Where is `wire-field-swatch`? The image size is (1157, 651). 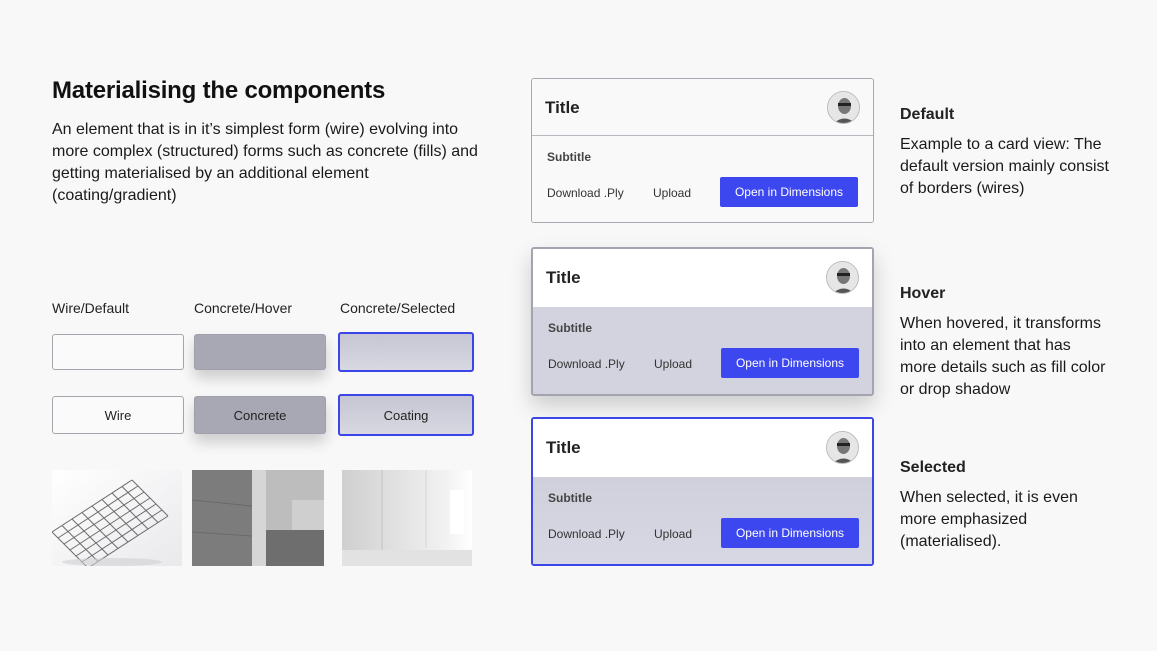 wire-field-swatch is located at coordinates (118, 352).